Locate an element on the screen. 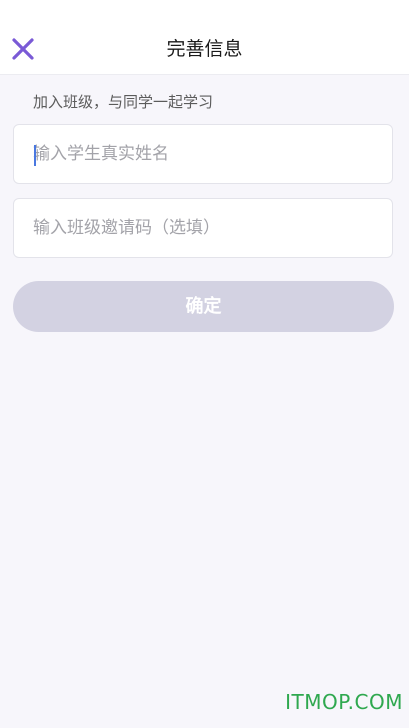 The image size is (409, 728). invite-code-field is located at coordinates (203, 228).